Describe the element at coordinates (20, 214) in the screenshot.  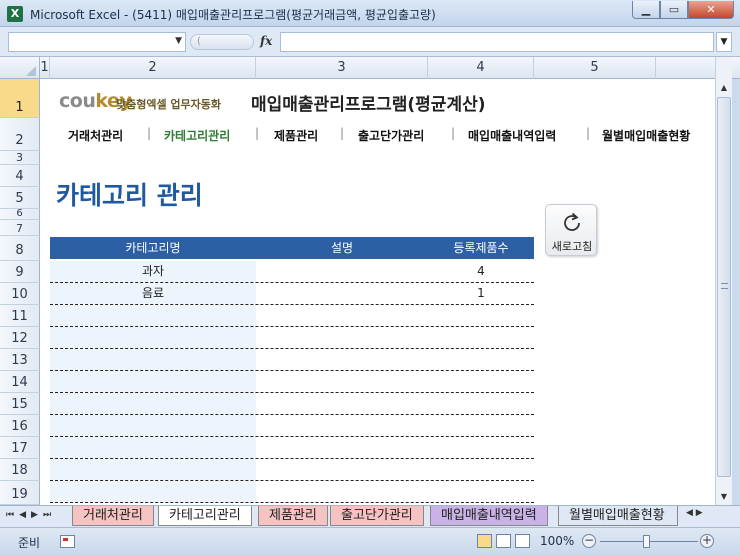
I see `row-header: 6` at that location.